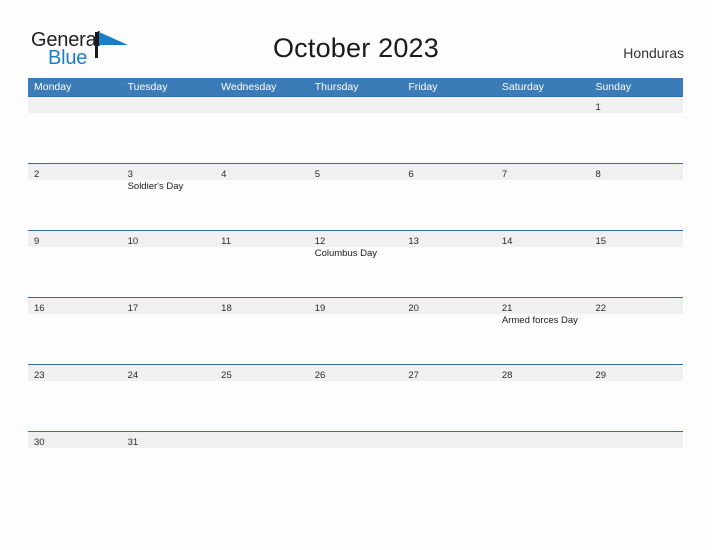 This screenshot has height=550, width=712. Describe the element at coordinates (636, 306) in the screenshot. I see `day-cell: 22` at that location.